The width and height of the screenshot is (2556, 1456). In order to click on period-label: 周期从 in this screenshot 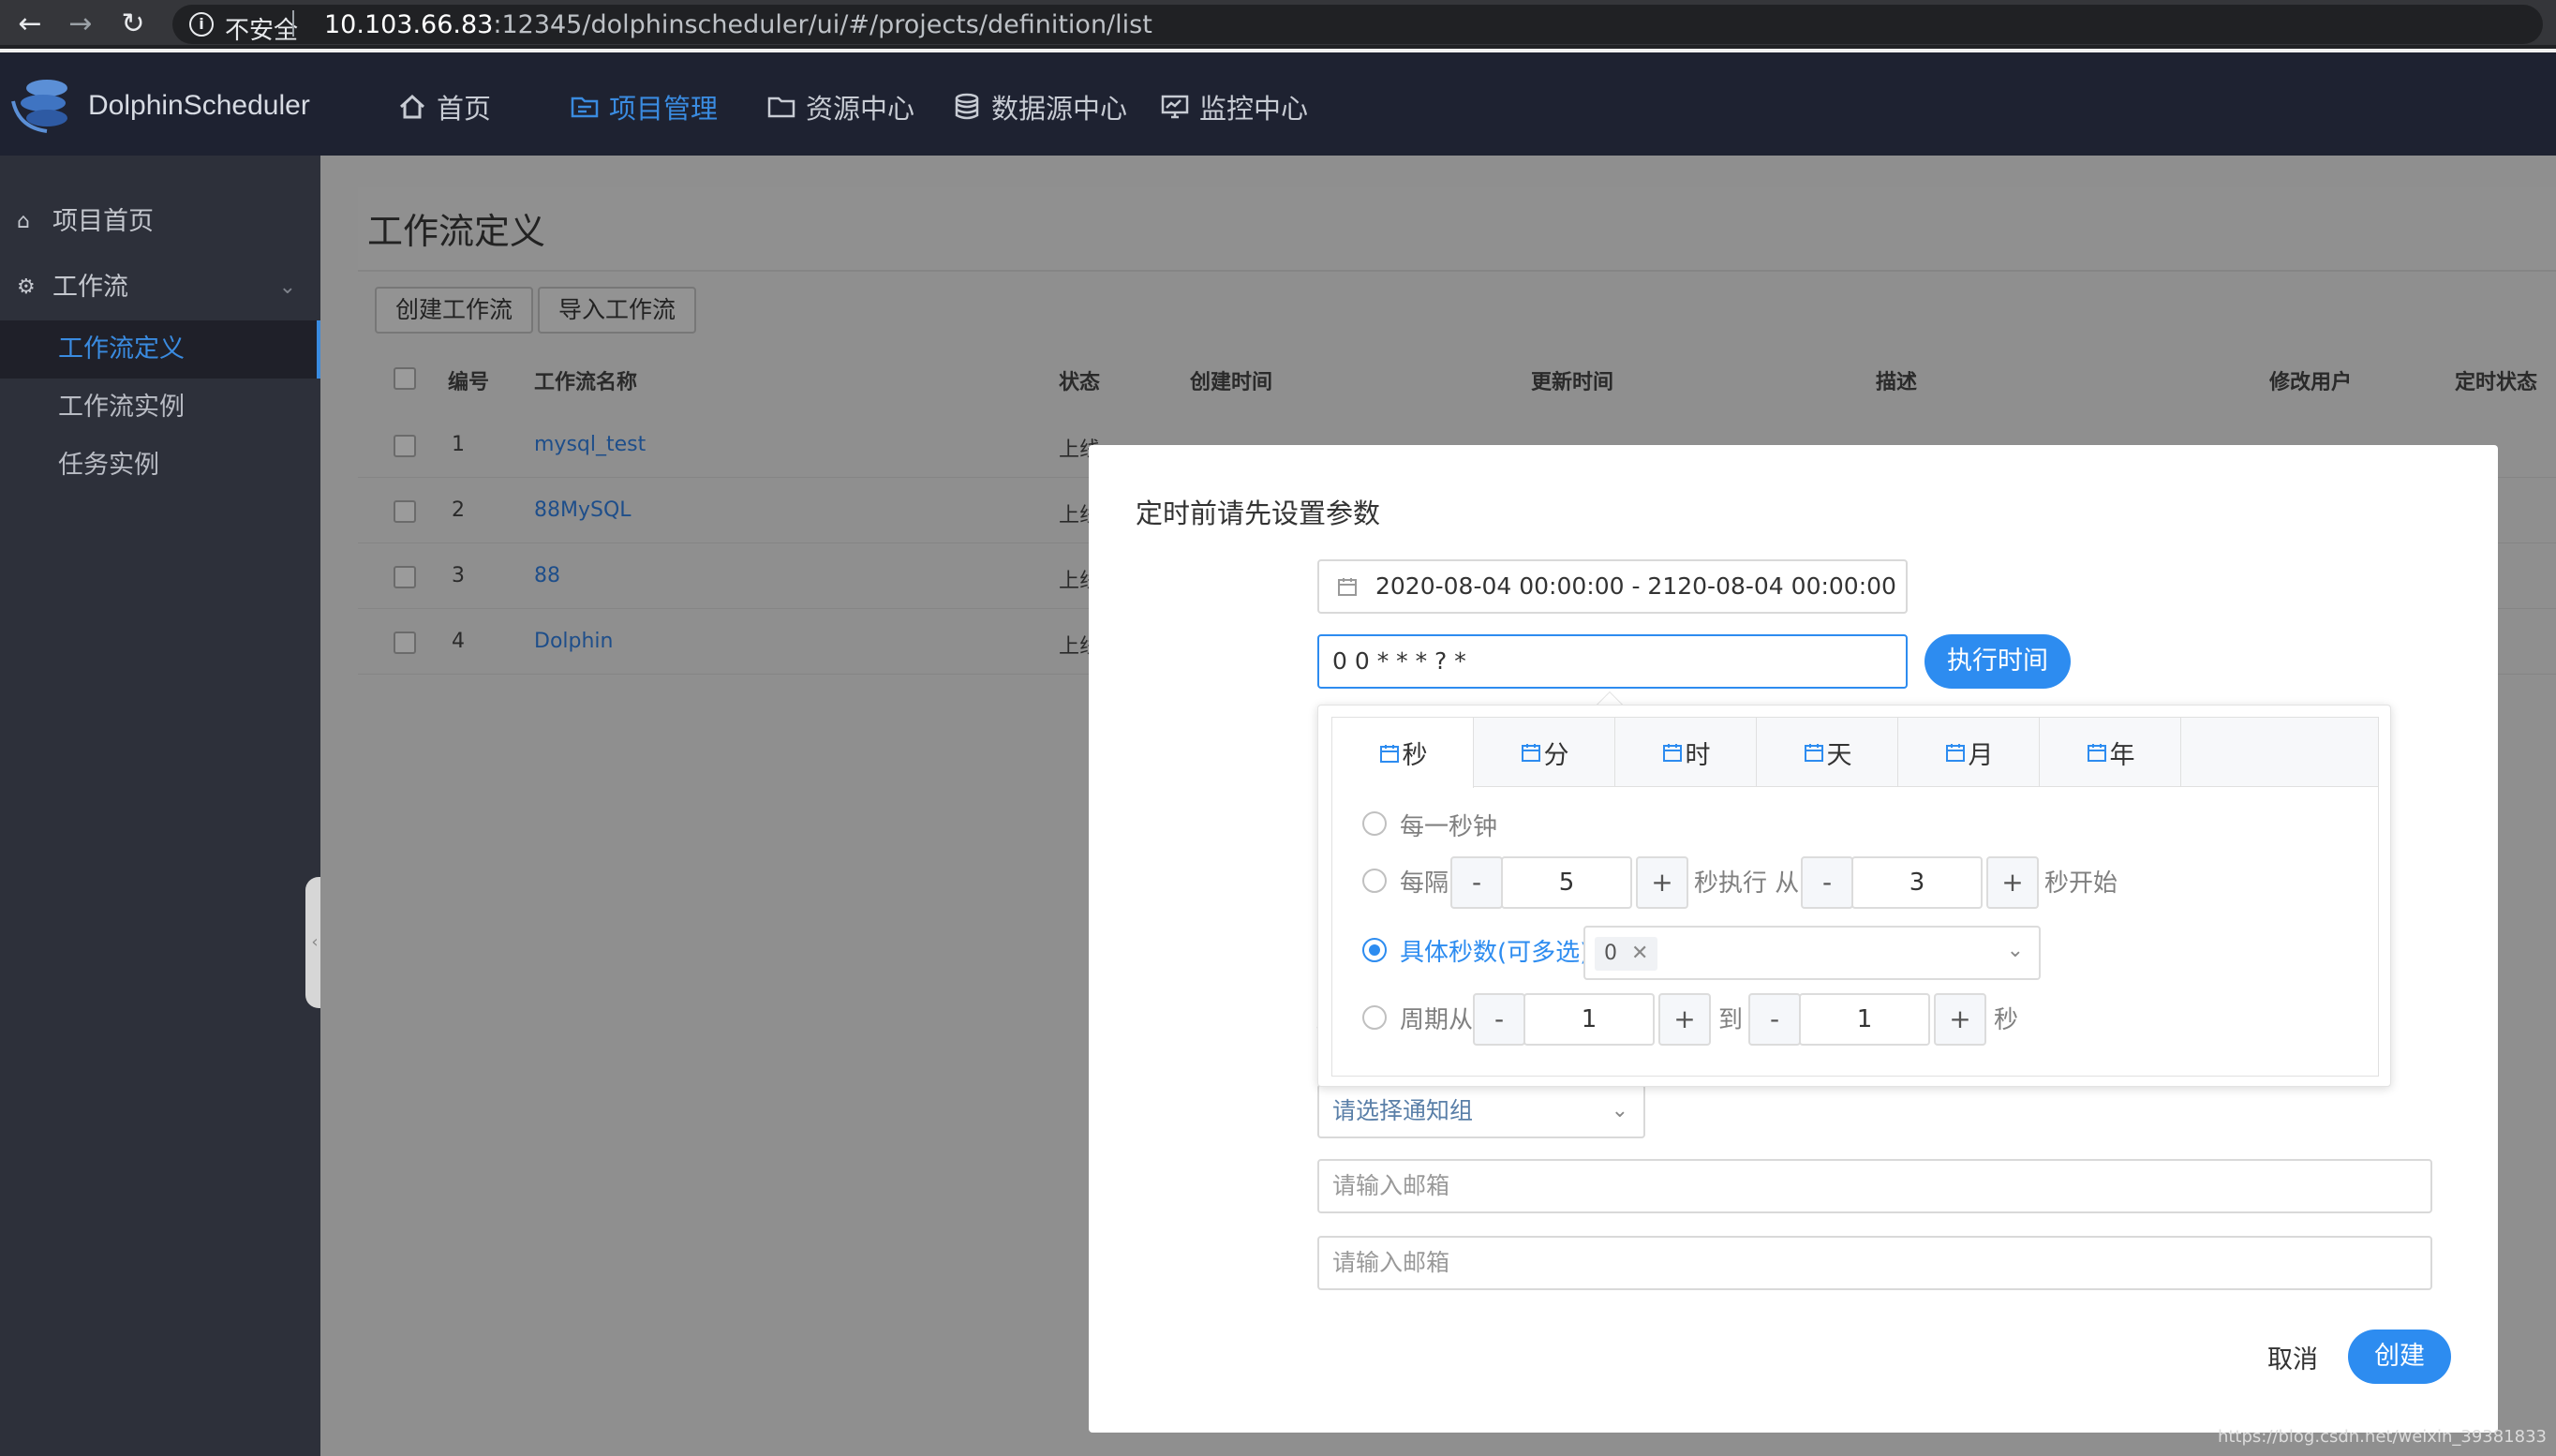, I will do `click(1437, 1018)`.